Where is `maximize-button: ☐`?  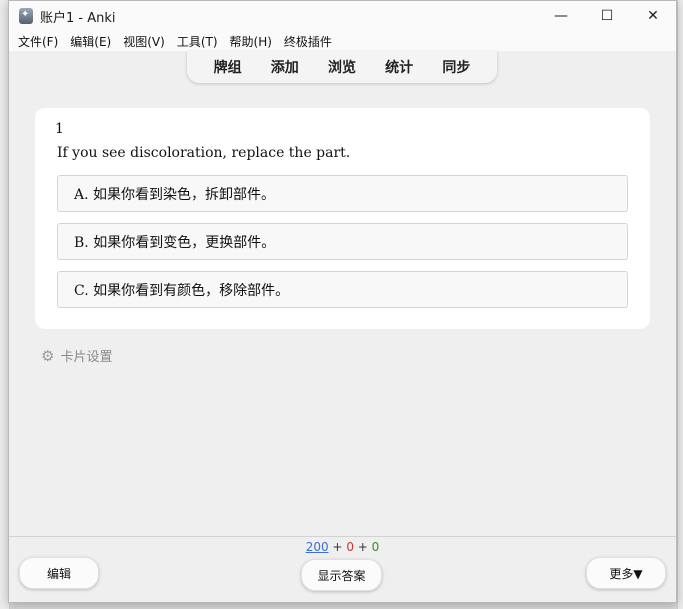
maximize-button: ☐ is located at coordinates (607, 16).